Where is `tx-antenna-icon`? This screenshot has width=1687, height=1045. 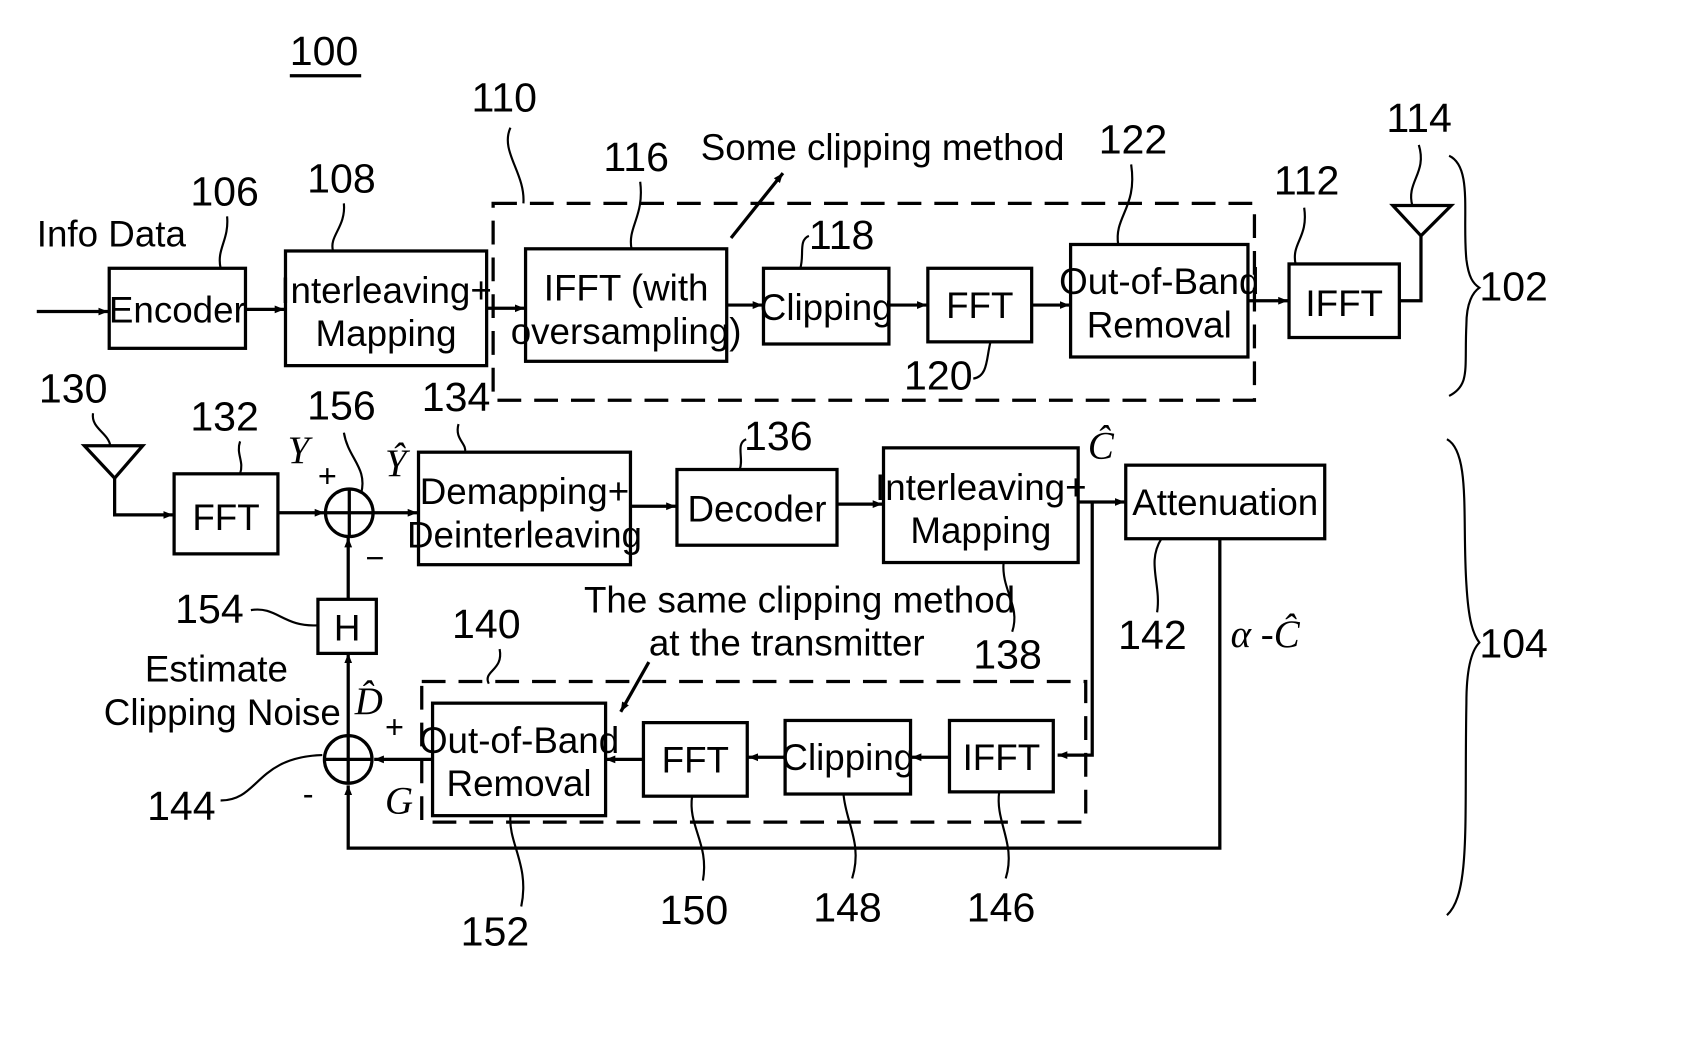
tx-antenna-icon is located at coordinates (1422, 221).